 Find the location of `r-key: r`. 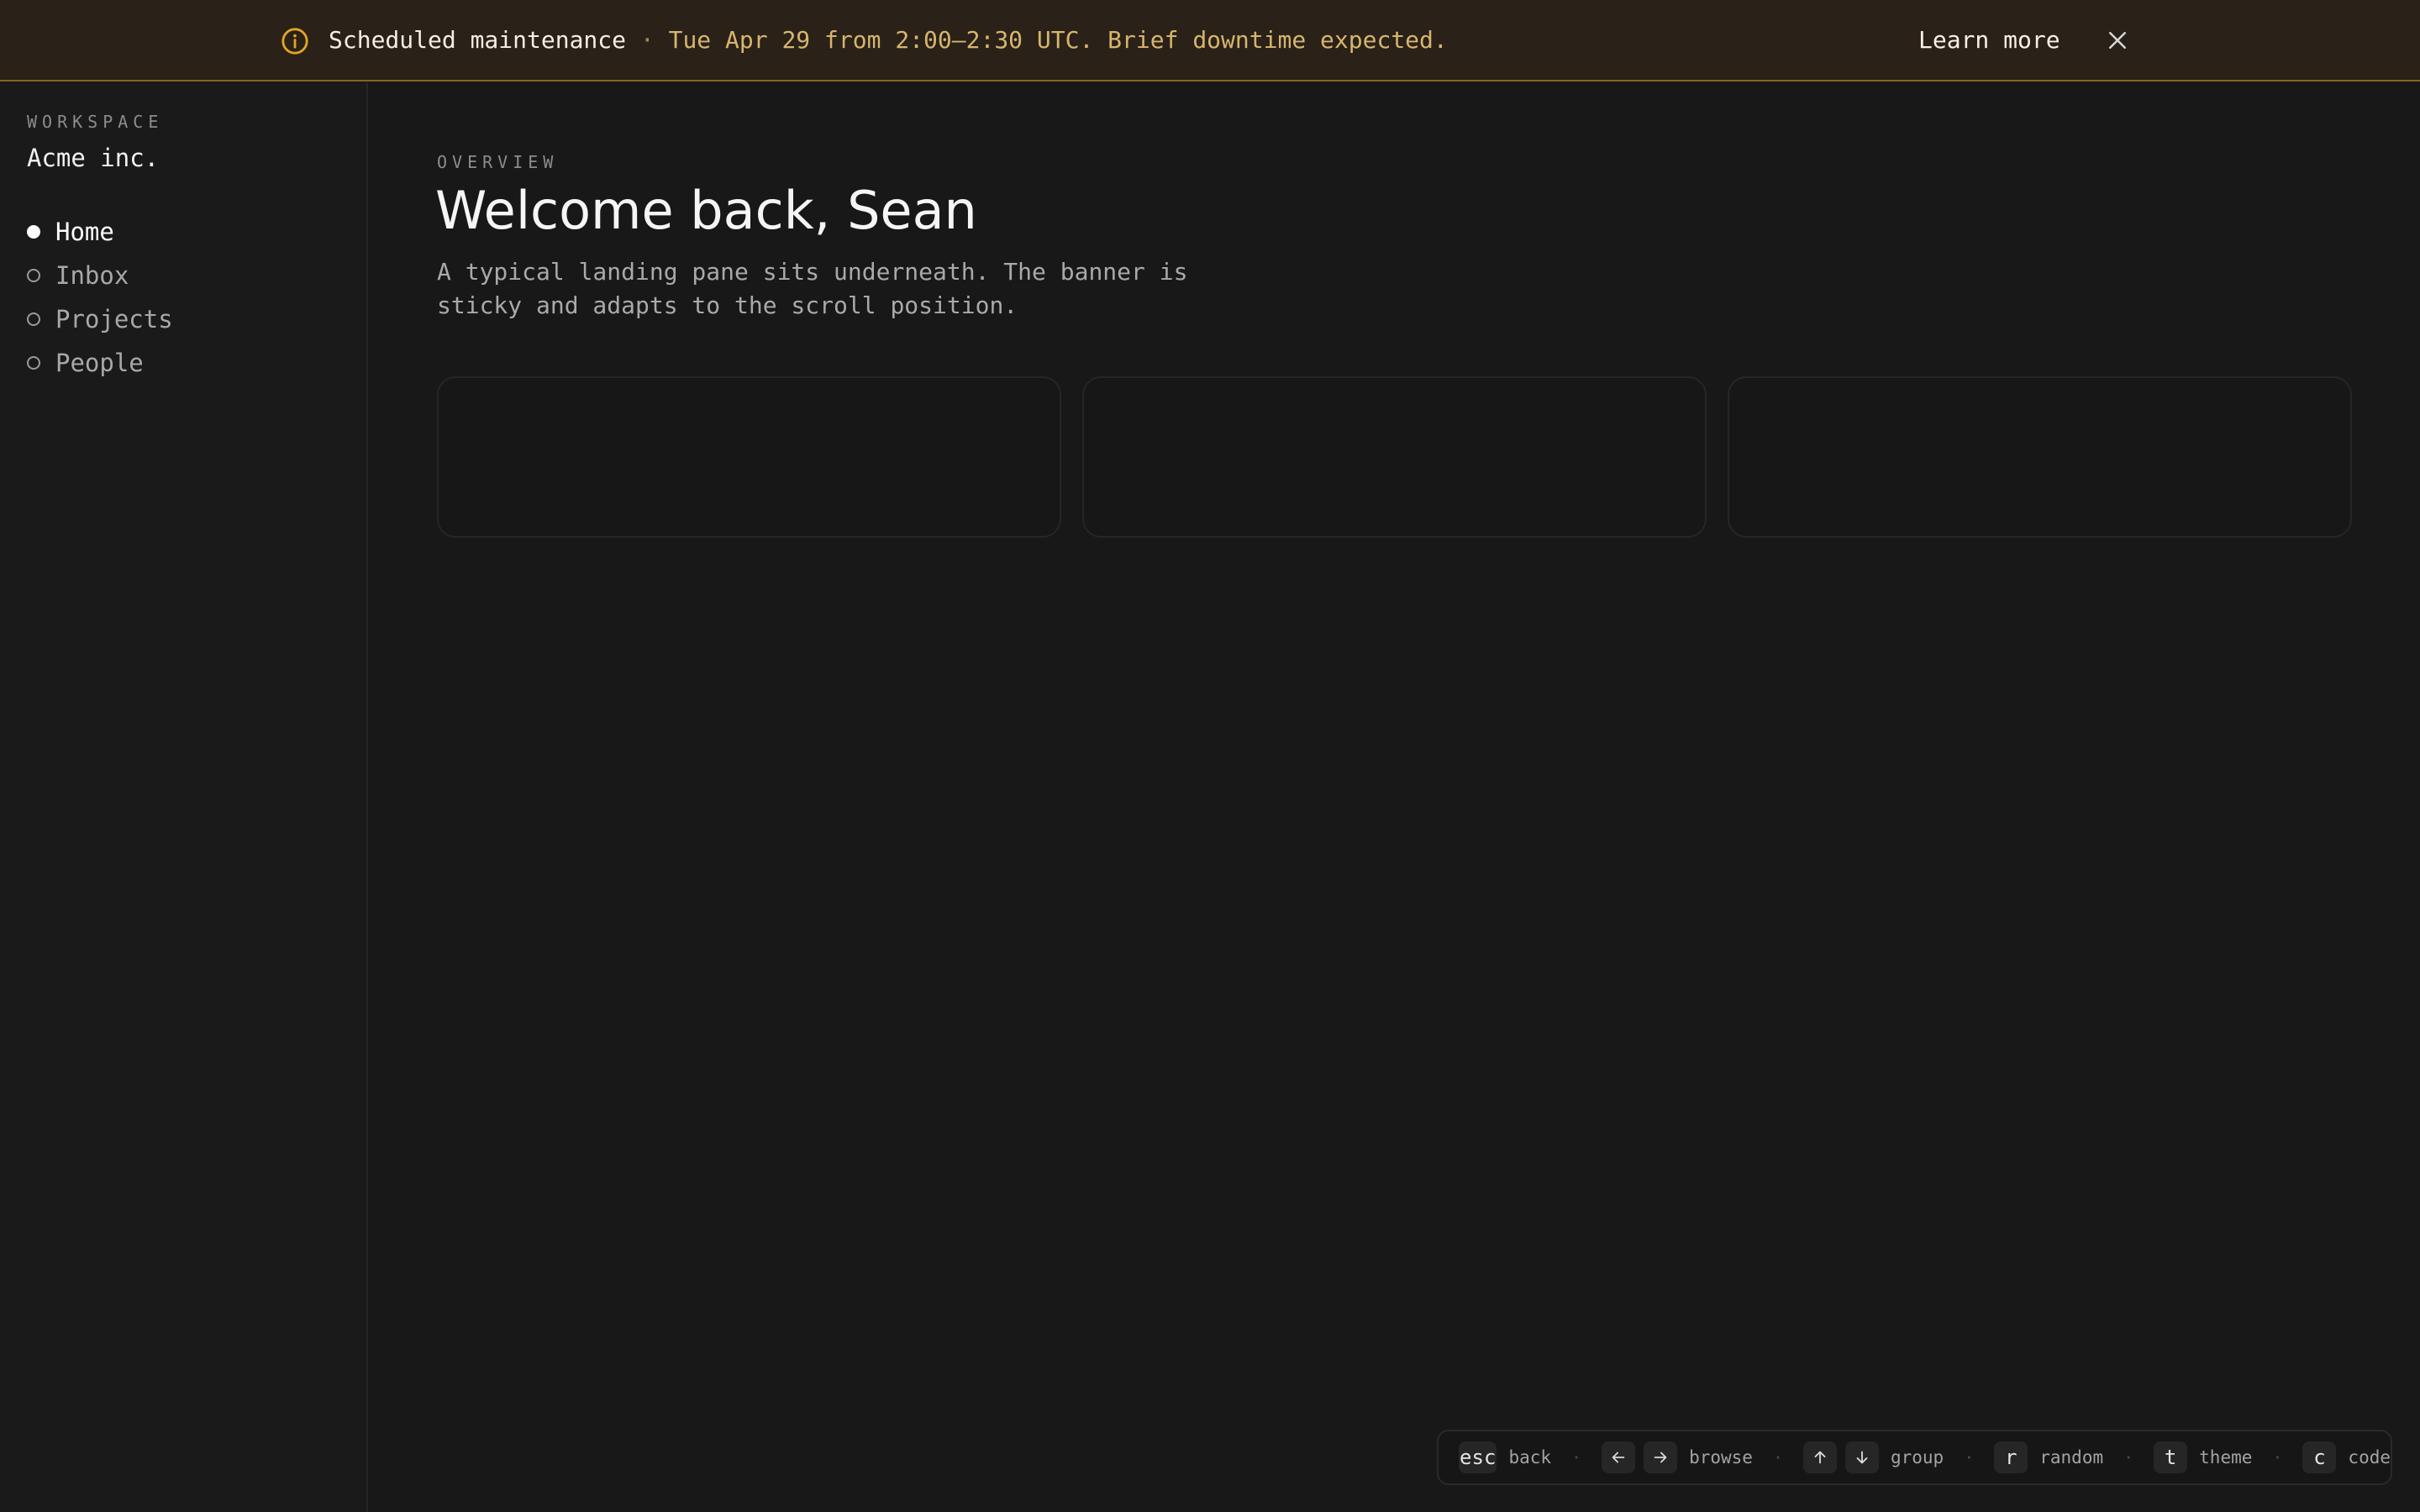

r-key: r is located at coordinates (2011, 1457).